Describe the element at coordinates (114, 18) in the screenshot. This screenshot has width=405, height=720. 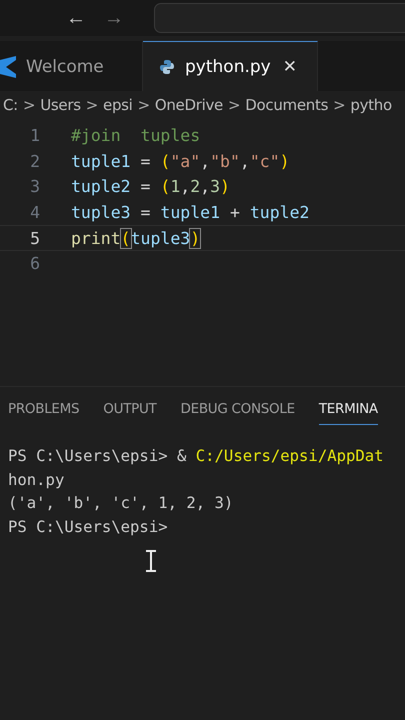
I see `forward-button: →` at that location.